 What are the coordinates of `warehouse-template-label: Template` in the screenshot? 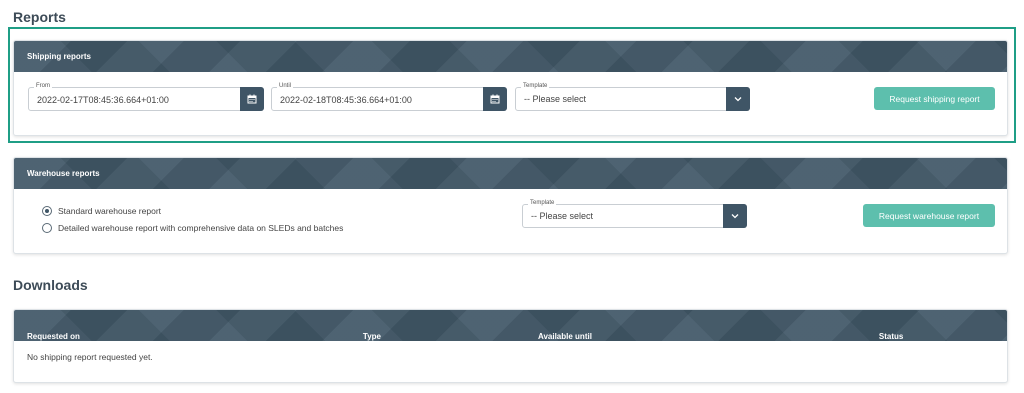 It's located at (542, 203).